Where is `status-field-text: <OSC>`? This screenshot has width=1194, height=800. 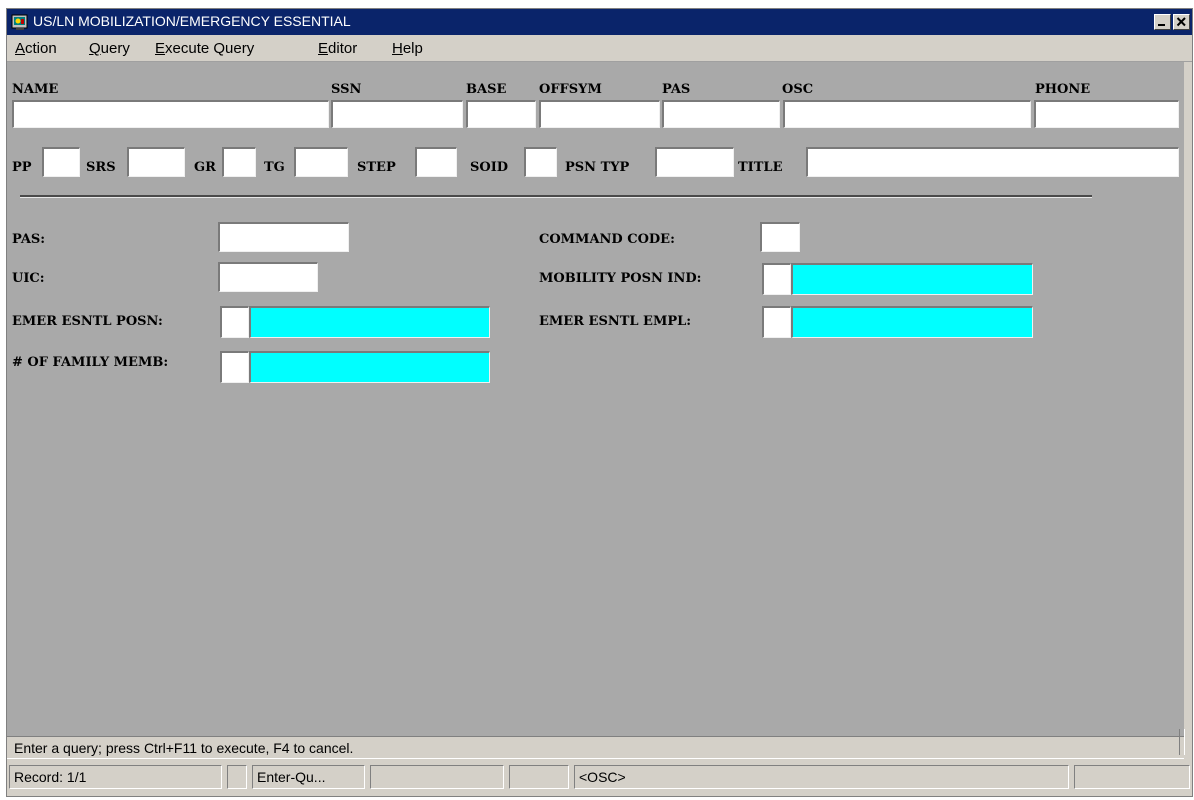 status-field-text: <OSC> is located at coordinates (602, 777).